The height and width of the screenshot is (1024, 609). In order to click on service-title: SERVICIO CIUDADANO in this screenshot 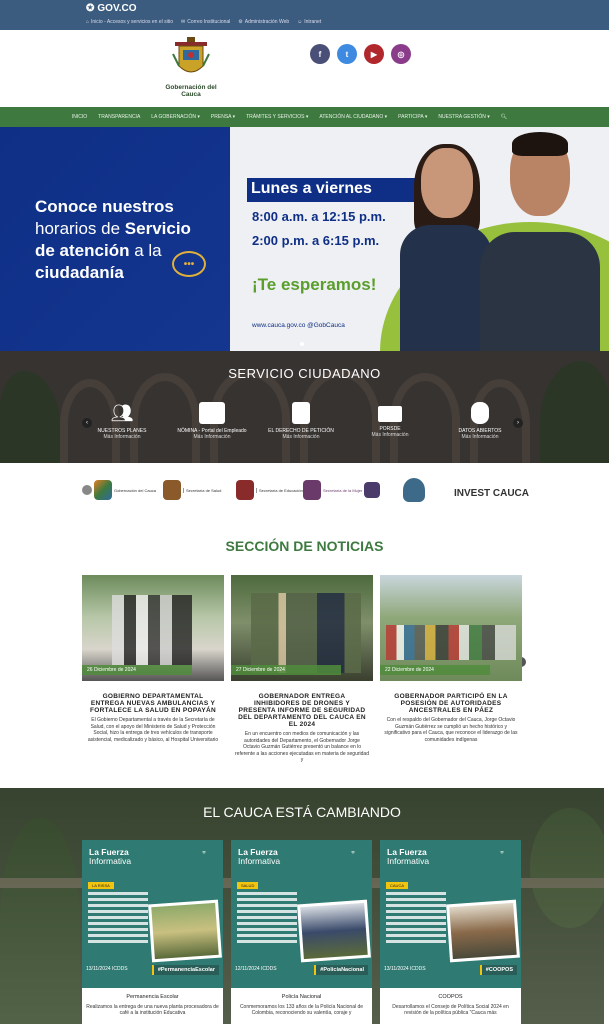, I will do `click(304, 373)`.